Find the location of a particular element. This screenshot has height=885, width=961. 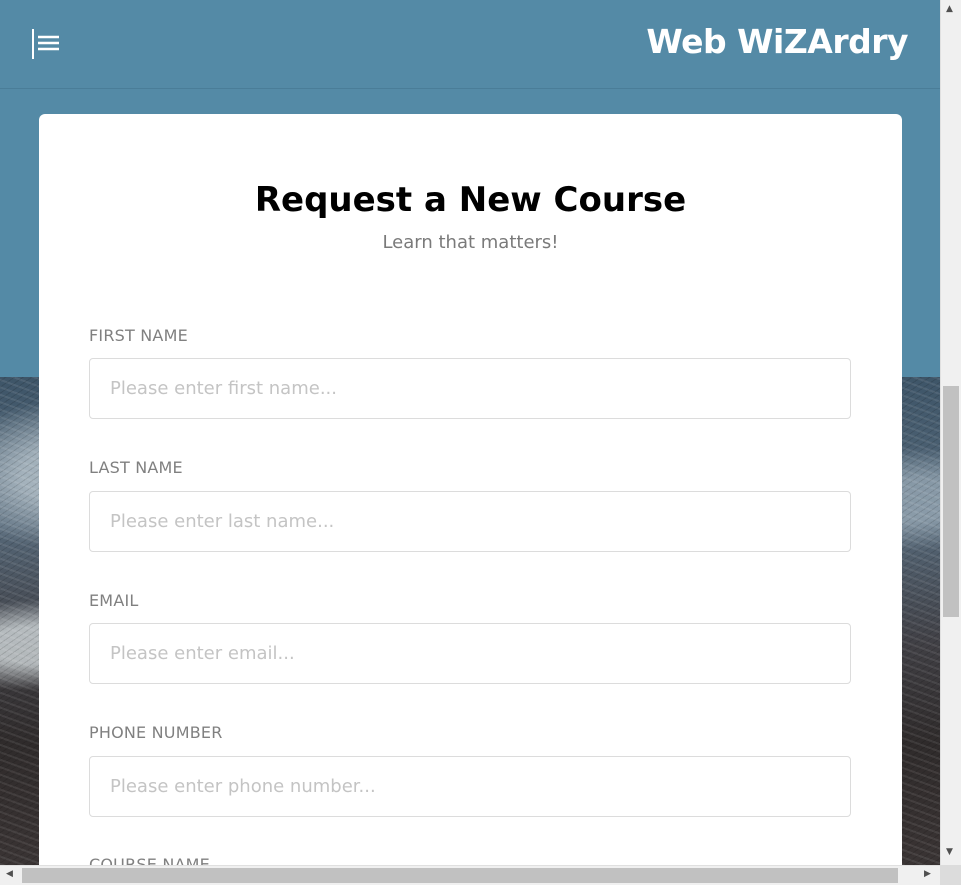

top-navbar: Web WiZArdry is located at coordinates (470, 44).